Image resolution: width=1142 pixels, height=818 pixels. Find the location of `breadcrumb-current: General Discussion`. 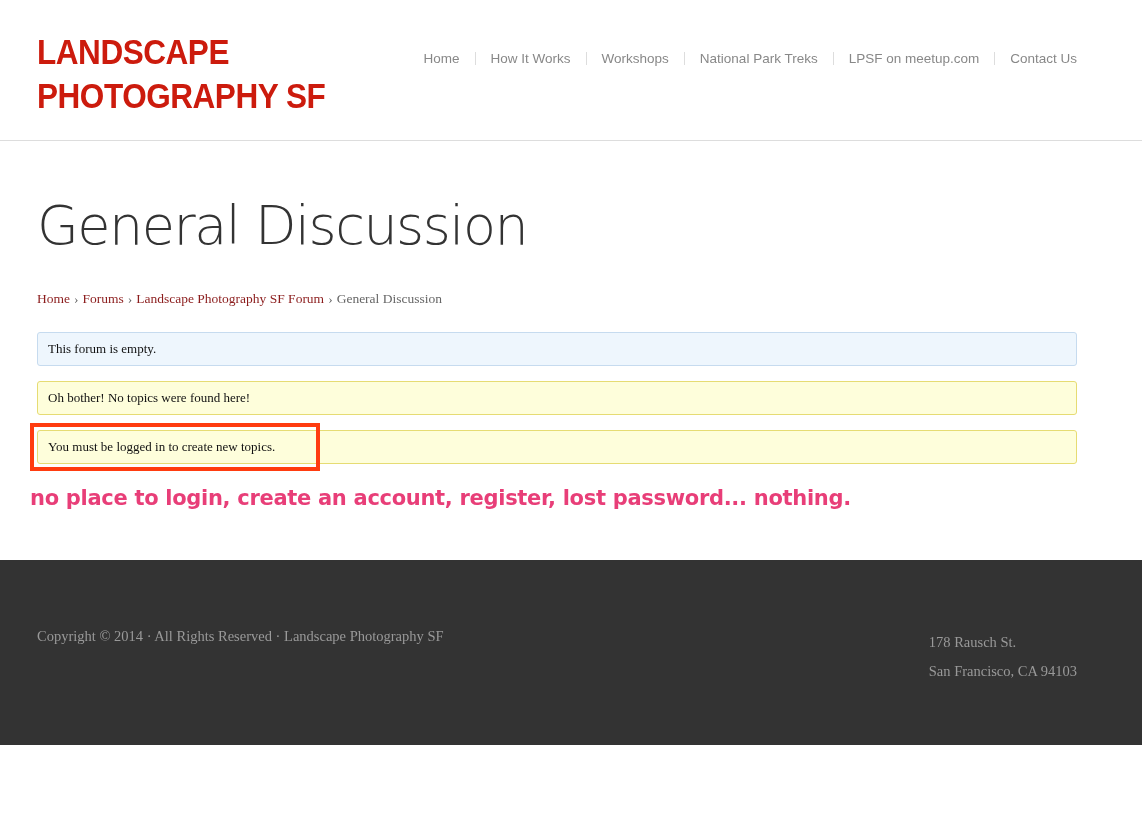

breadcrumb-current: General Discussion is located at coordinates (389, 299).